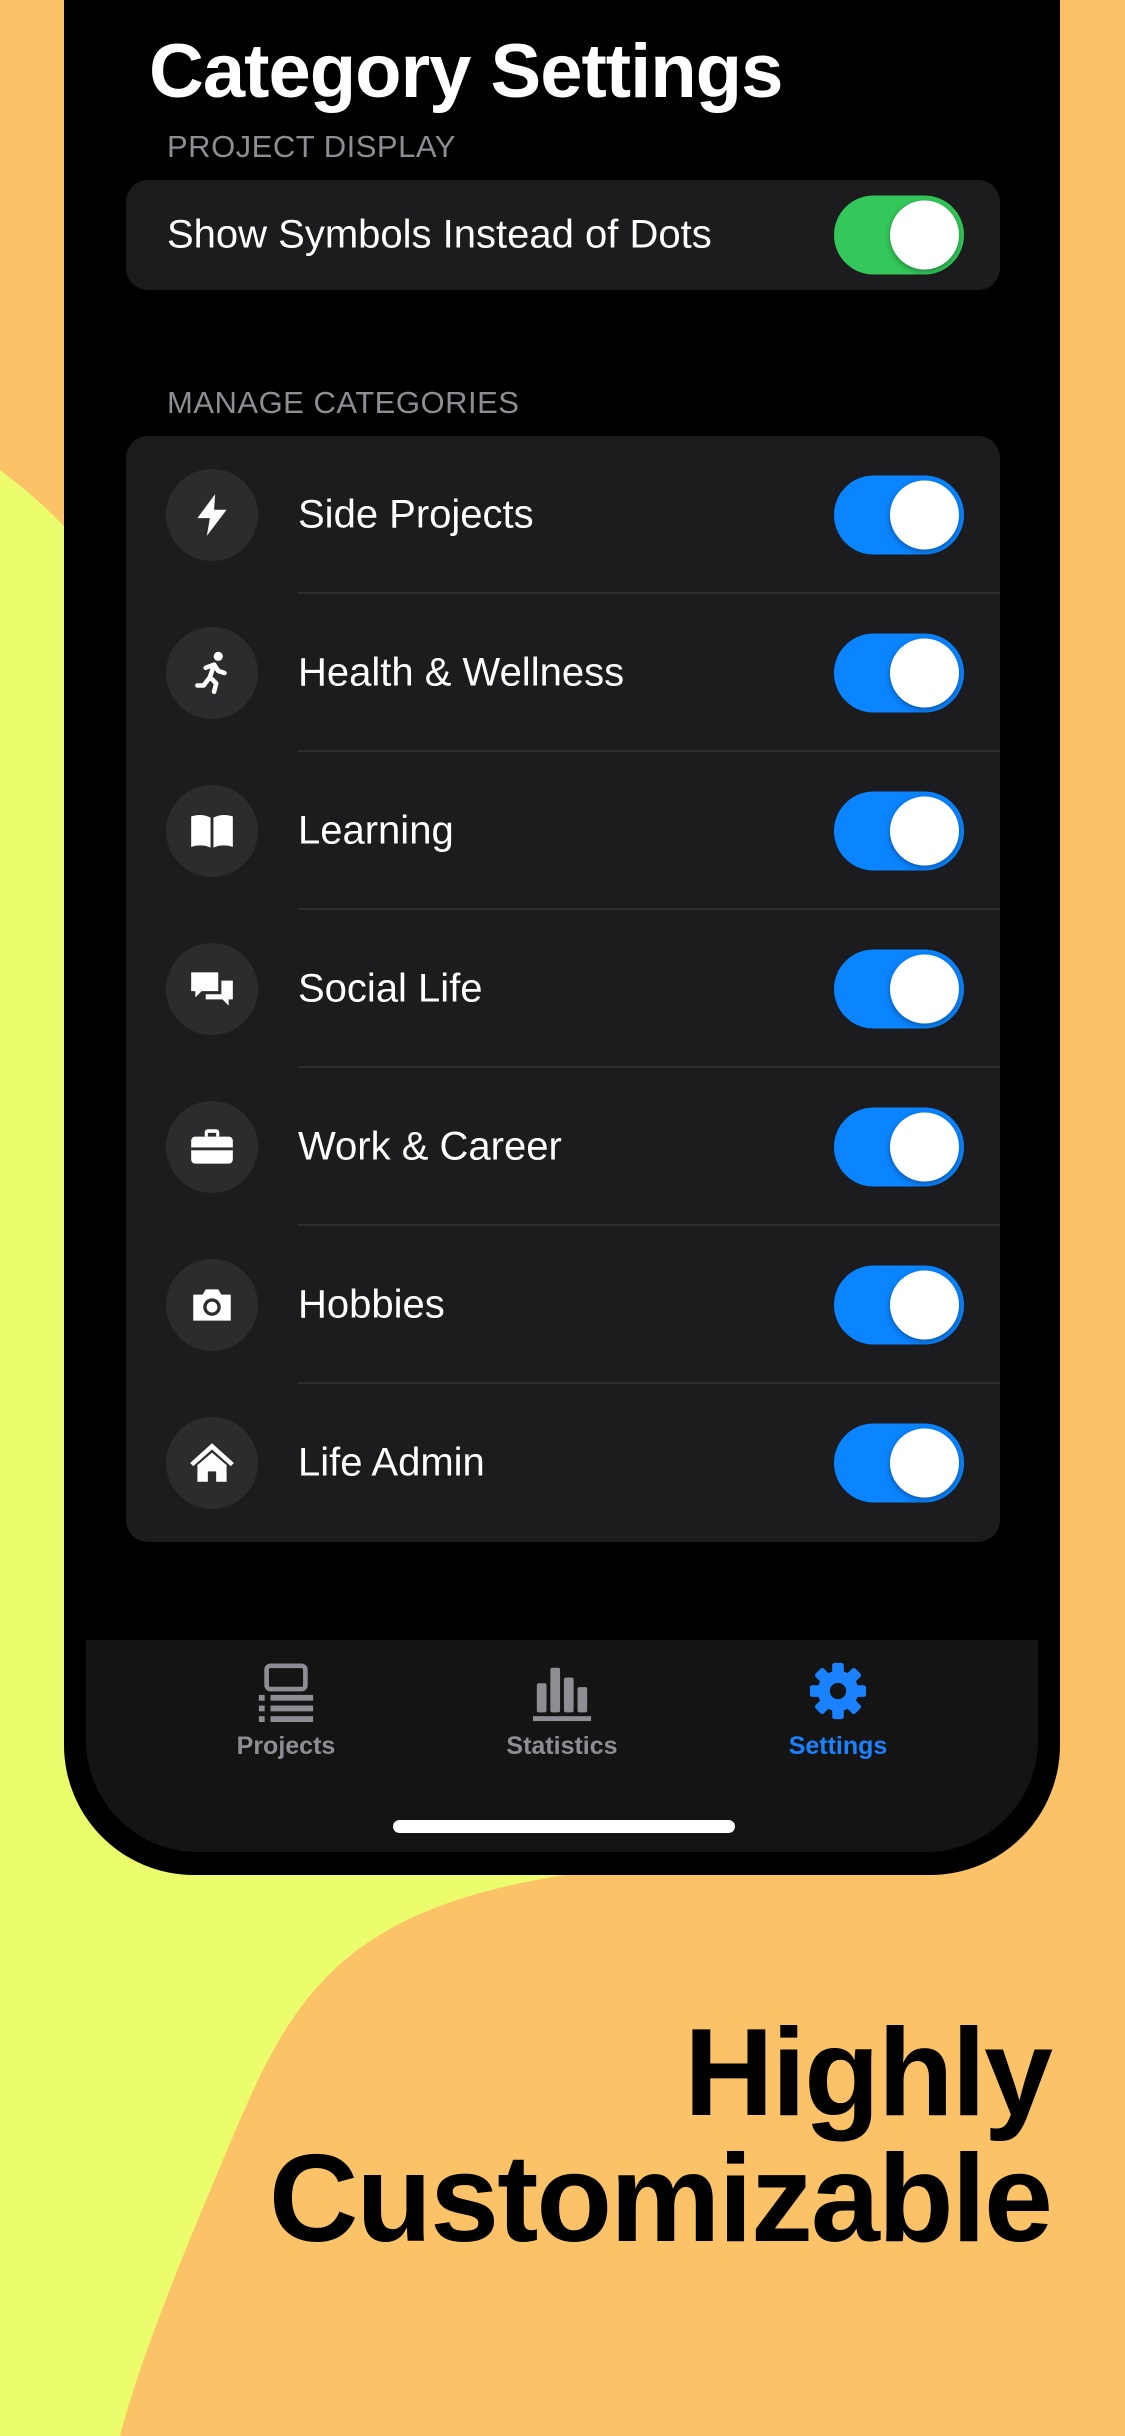  Describe the element at coordinates (562, 1746) in the screenshot. I see `tab-label: Statistics` at that location.